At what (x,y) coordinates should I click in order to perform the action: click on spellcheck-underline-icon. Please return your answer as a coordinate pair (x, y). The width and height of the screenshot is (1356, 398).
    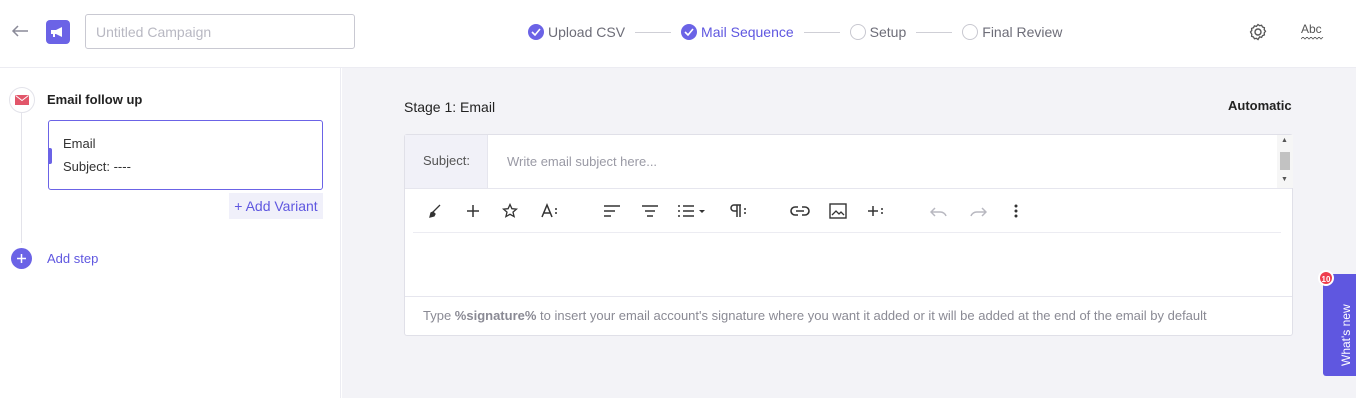
    Looking at the image, I should click on (1312, 38).